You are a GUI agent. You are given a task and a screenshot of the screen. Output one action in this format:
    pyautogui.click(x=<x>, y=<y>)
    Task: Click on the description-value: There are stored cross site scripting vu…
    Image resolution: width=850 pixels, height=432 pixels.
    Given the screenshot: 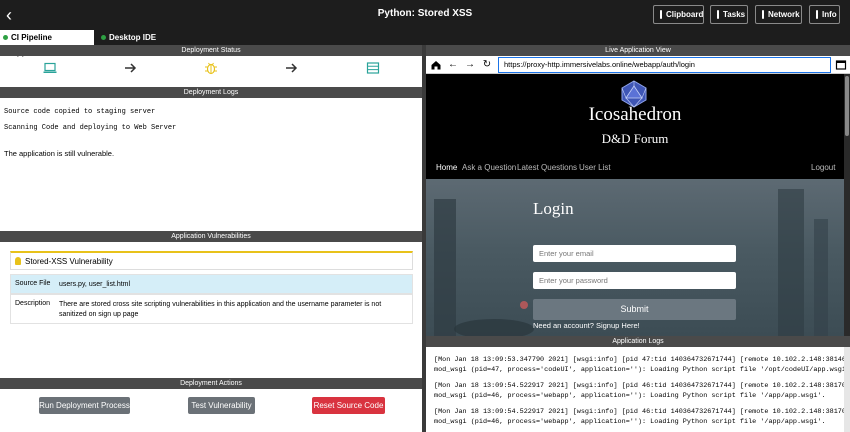 What is the action you would take?
    pyautogui.click(x=220, y=309)
    